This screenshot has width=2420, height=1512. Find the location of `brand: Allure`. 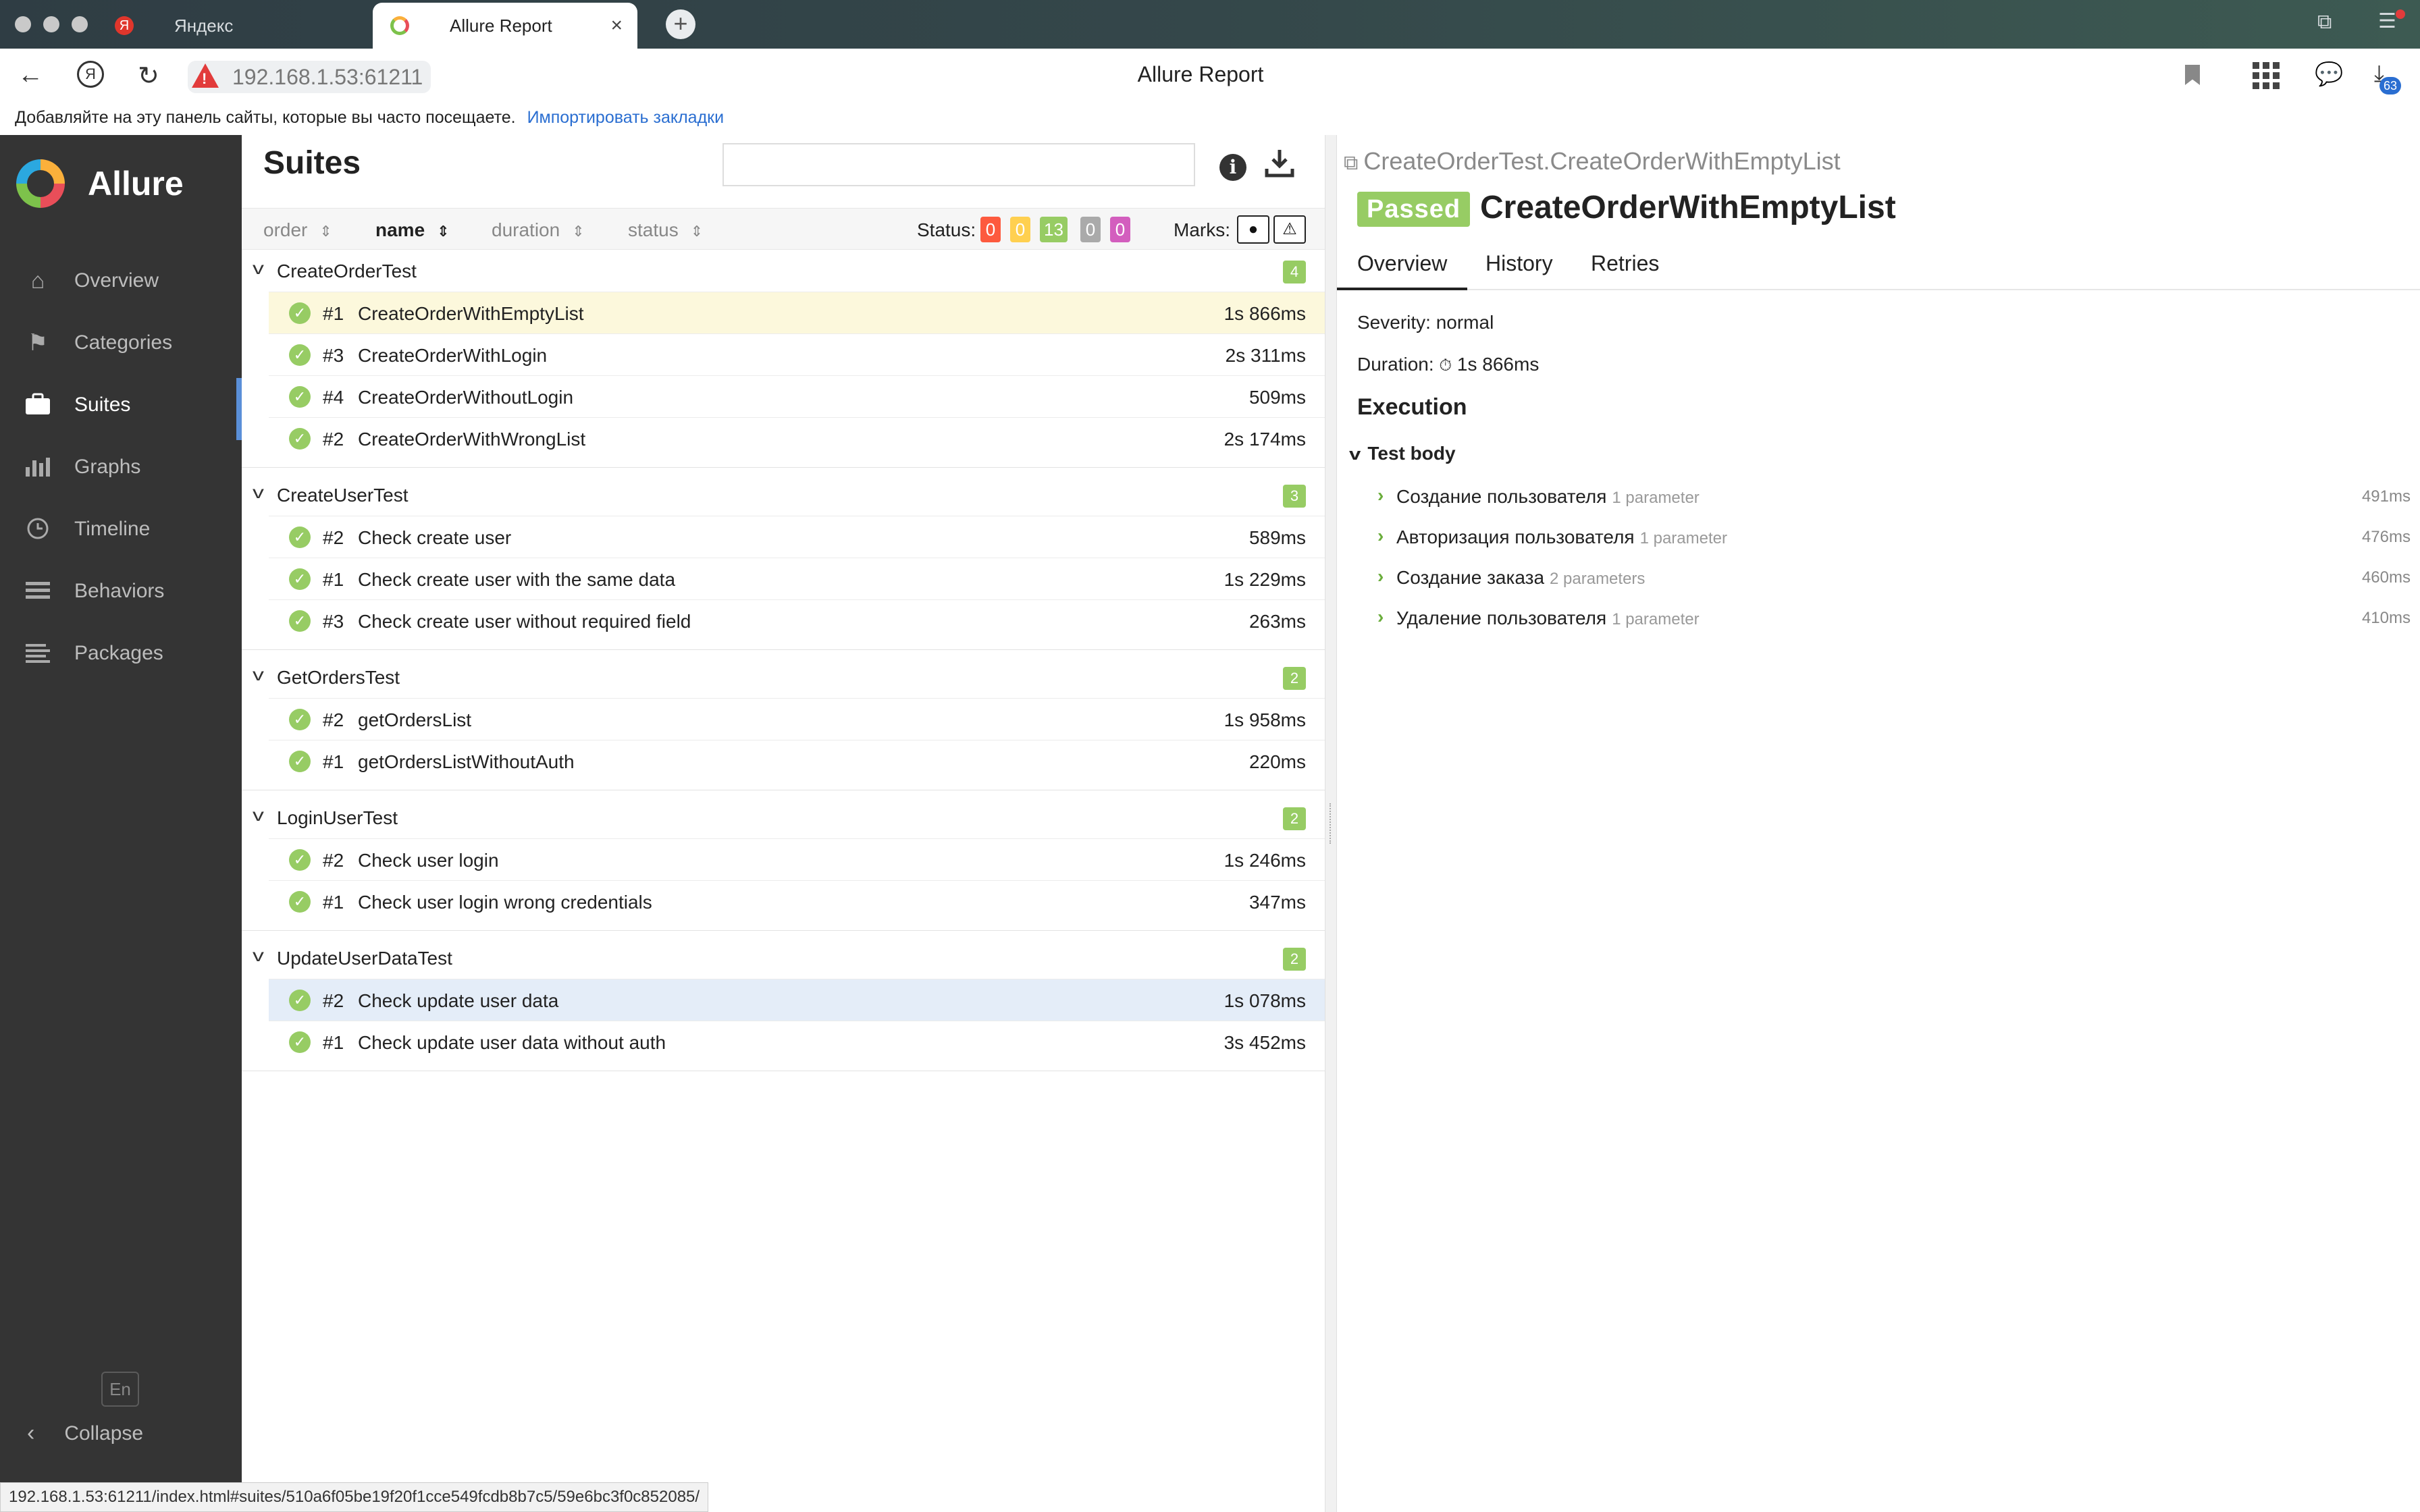

brand: Allure is located at coordinates (100, 183).